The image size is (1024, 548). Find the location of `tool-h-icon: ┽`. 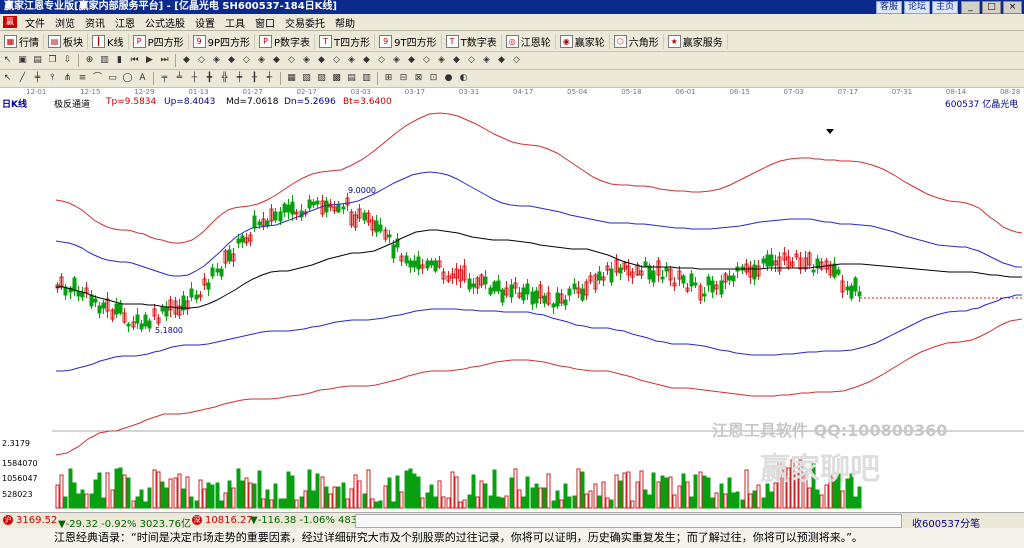

tool-h-icon: ┽ is located at coordinates (269, 78).